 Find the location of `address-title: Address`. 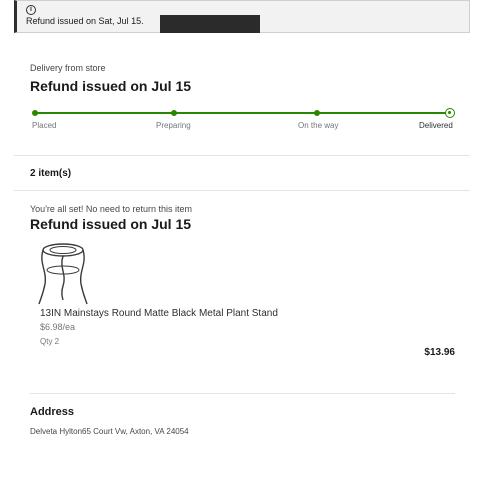

address-title: Address is located at coordinates (52, 412).